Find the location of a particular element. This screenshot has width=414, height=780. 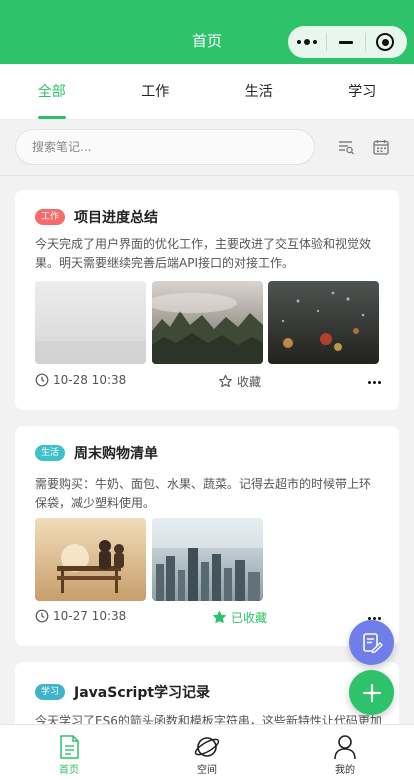

search-box is located at coordinates (165, 147).